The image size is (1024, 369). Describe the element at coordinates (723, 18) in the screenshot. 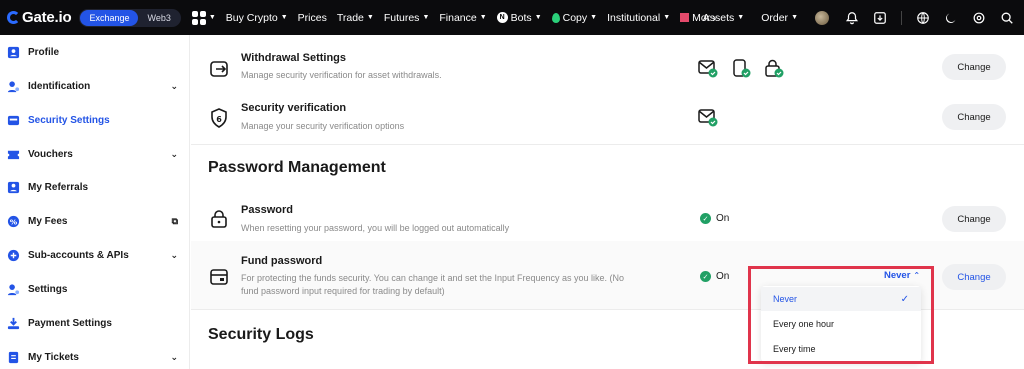

I see `nav-assets: Assets ▼` at that location.